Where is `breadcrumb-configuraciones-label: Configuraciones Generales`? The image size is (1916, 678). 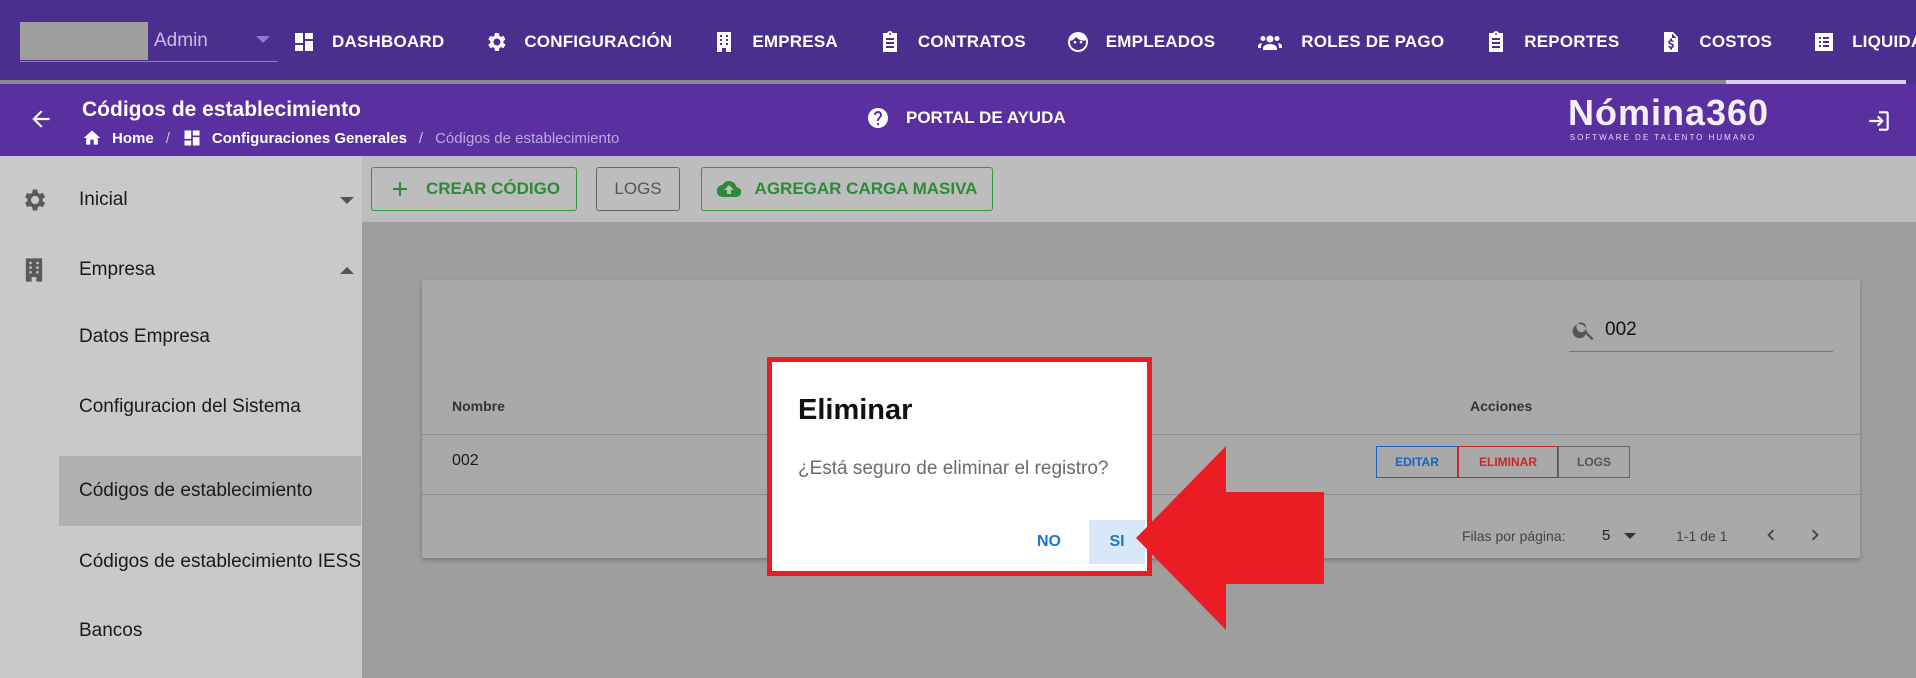
breadcrumb-configuraciones-label: Configuraciones Generales is located at coordinates (309, 138).